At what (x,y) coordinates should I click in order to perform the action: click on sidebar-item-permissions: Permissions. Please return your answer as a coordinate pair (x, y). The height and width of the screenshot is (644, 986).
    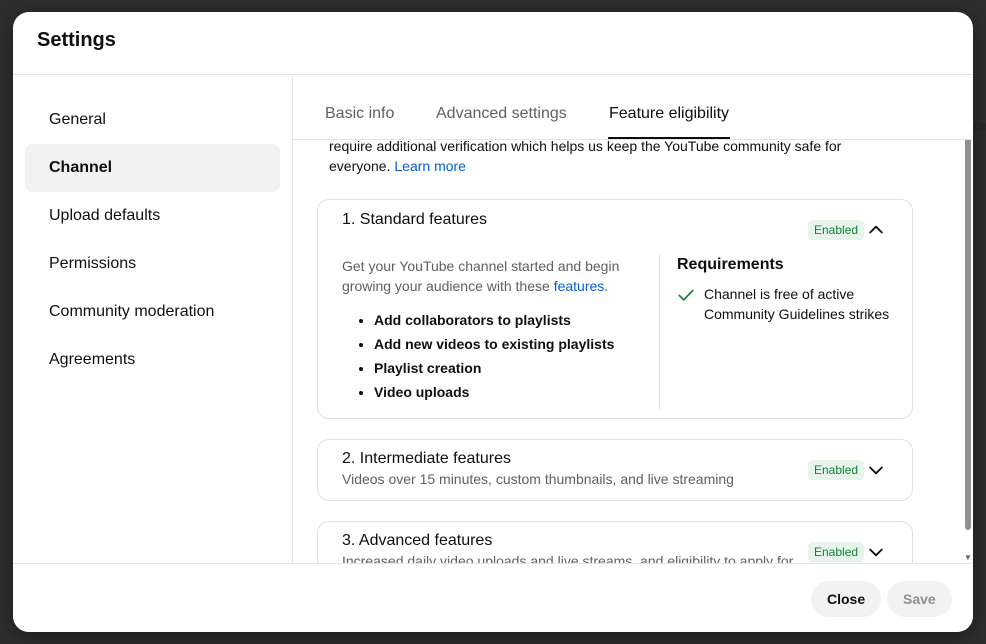
    Looking at the image, I should click on (152, 264).